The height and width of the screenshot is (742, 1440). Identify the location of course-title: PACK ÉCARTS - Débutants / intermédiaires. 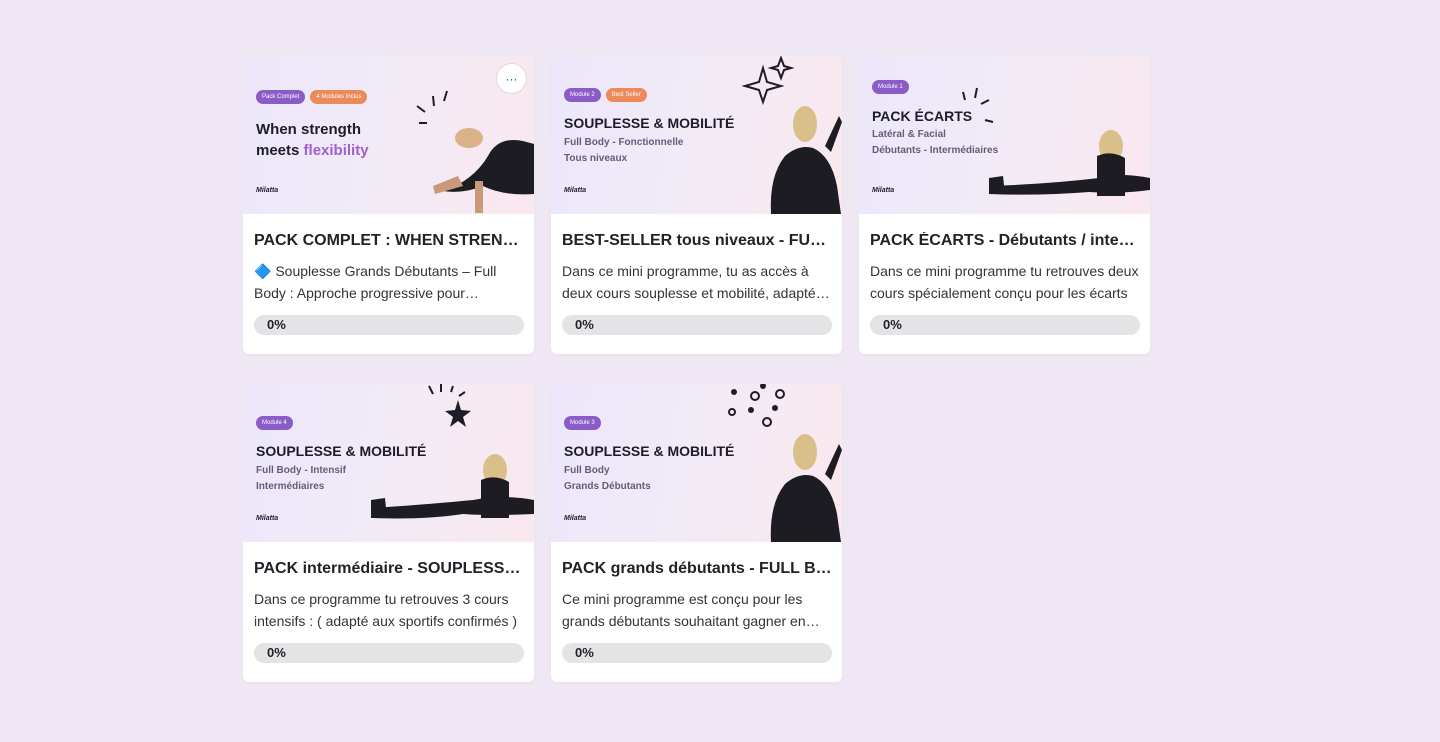
(1005, 241).